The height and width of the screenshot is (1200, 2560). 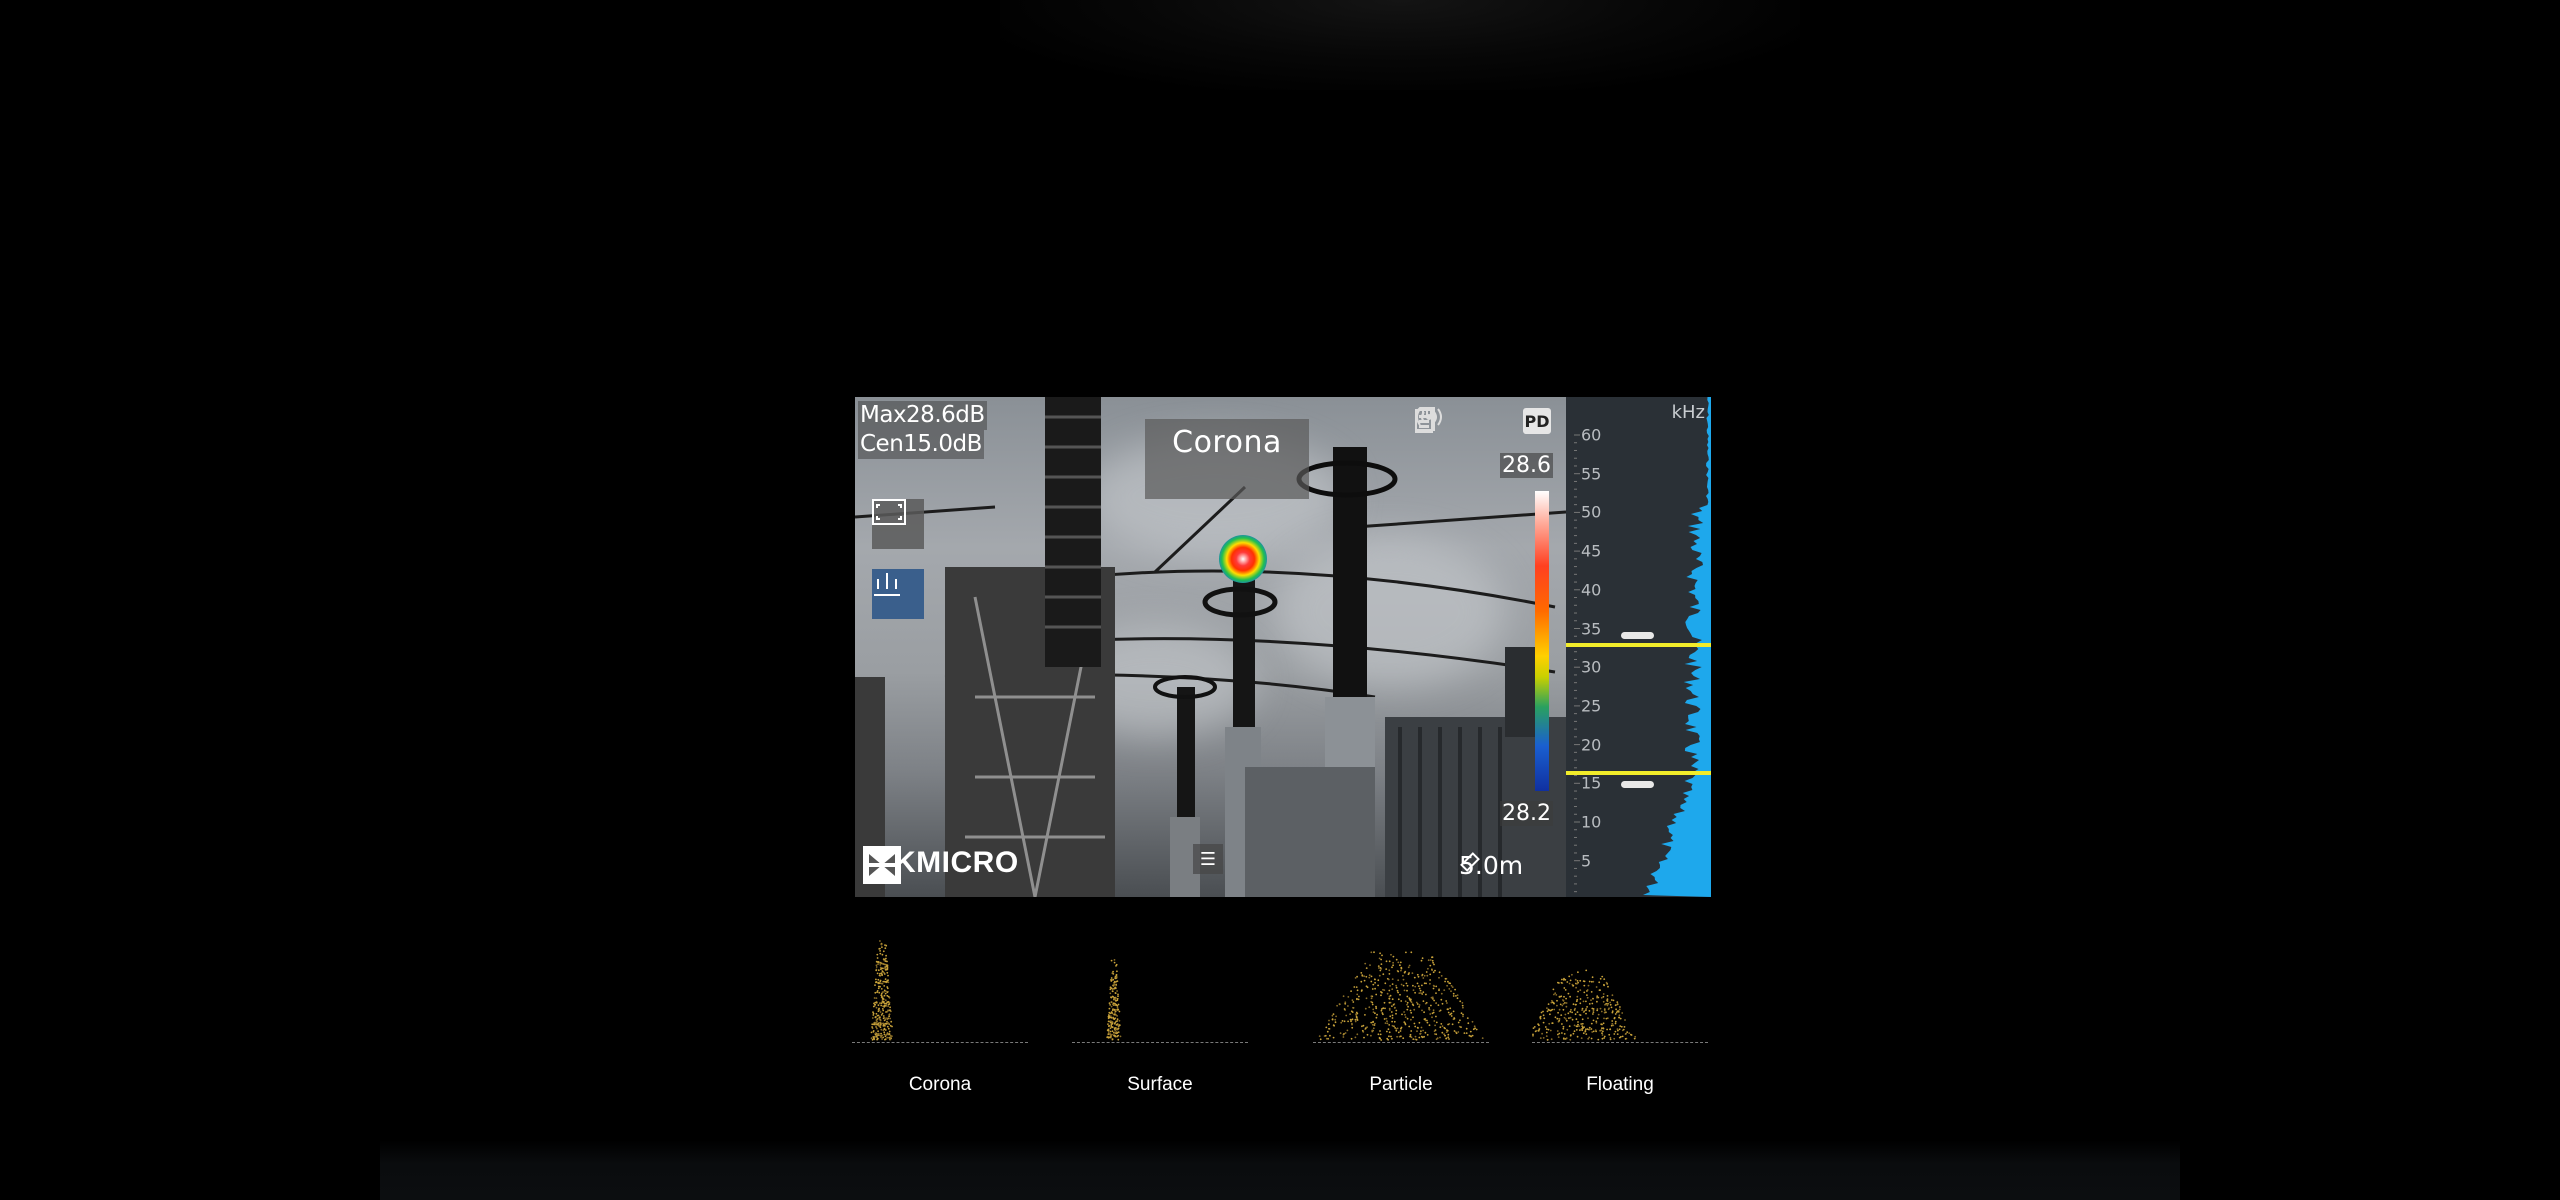 I want to click on top-glow, so click(x=1400, y=45).